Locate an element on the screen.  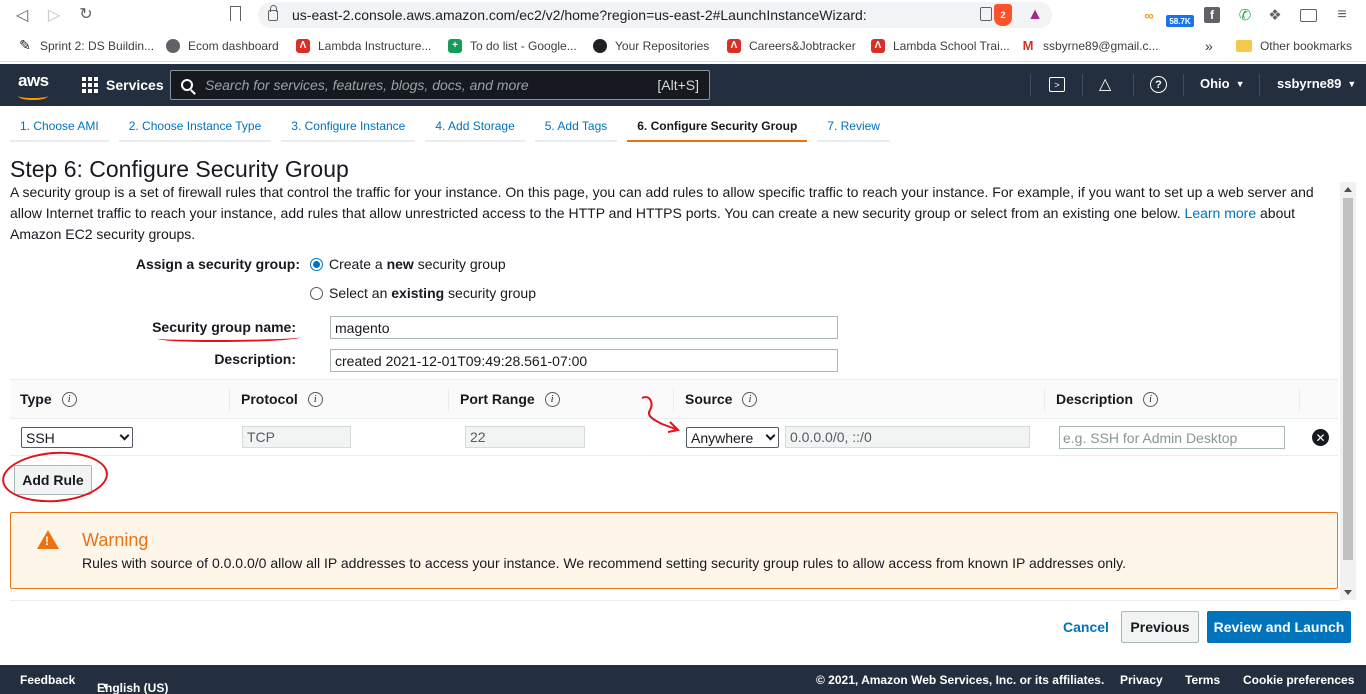
back-icon: ◁ is located at coordinates (22, 15).